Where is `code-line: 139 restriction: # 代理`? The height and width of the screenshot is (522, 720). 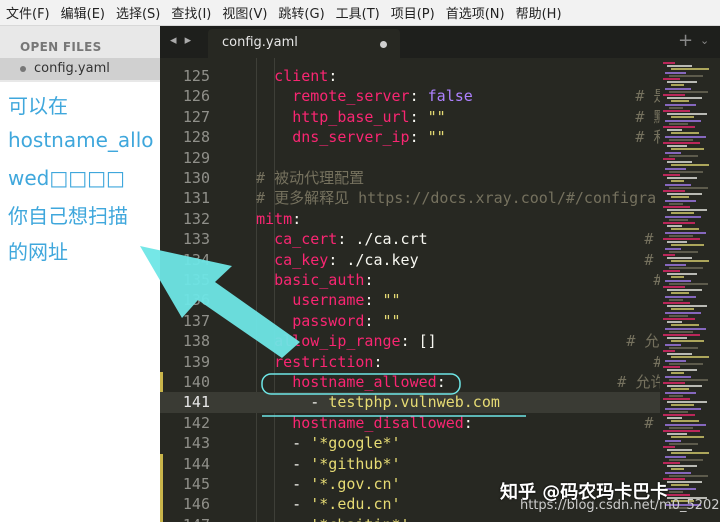
code-line: 139 restriction: # 代理 is located at coordinates (410, 362).